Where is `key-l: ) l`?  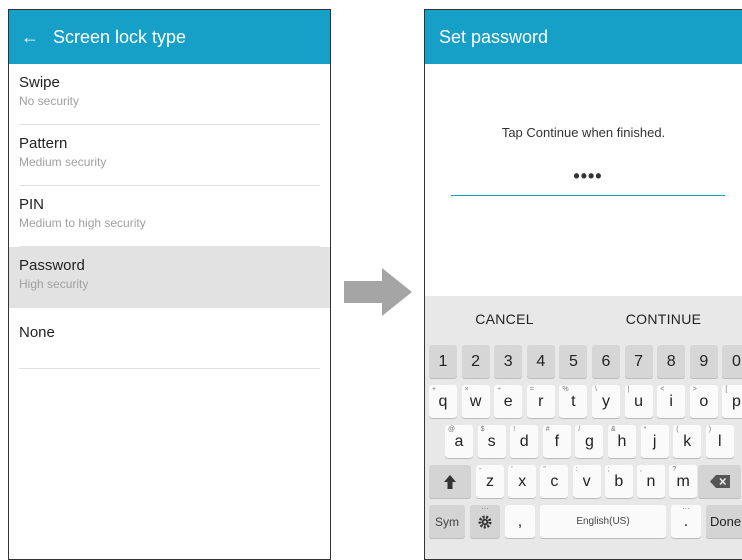 key-l: ) l is located at coordinates (719, 441).